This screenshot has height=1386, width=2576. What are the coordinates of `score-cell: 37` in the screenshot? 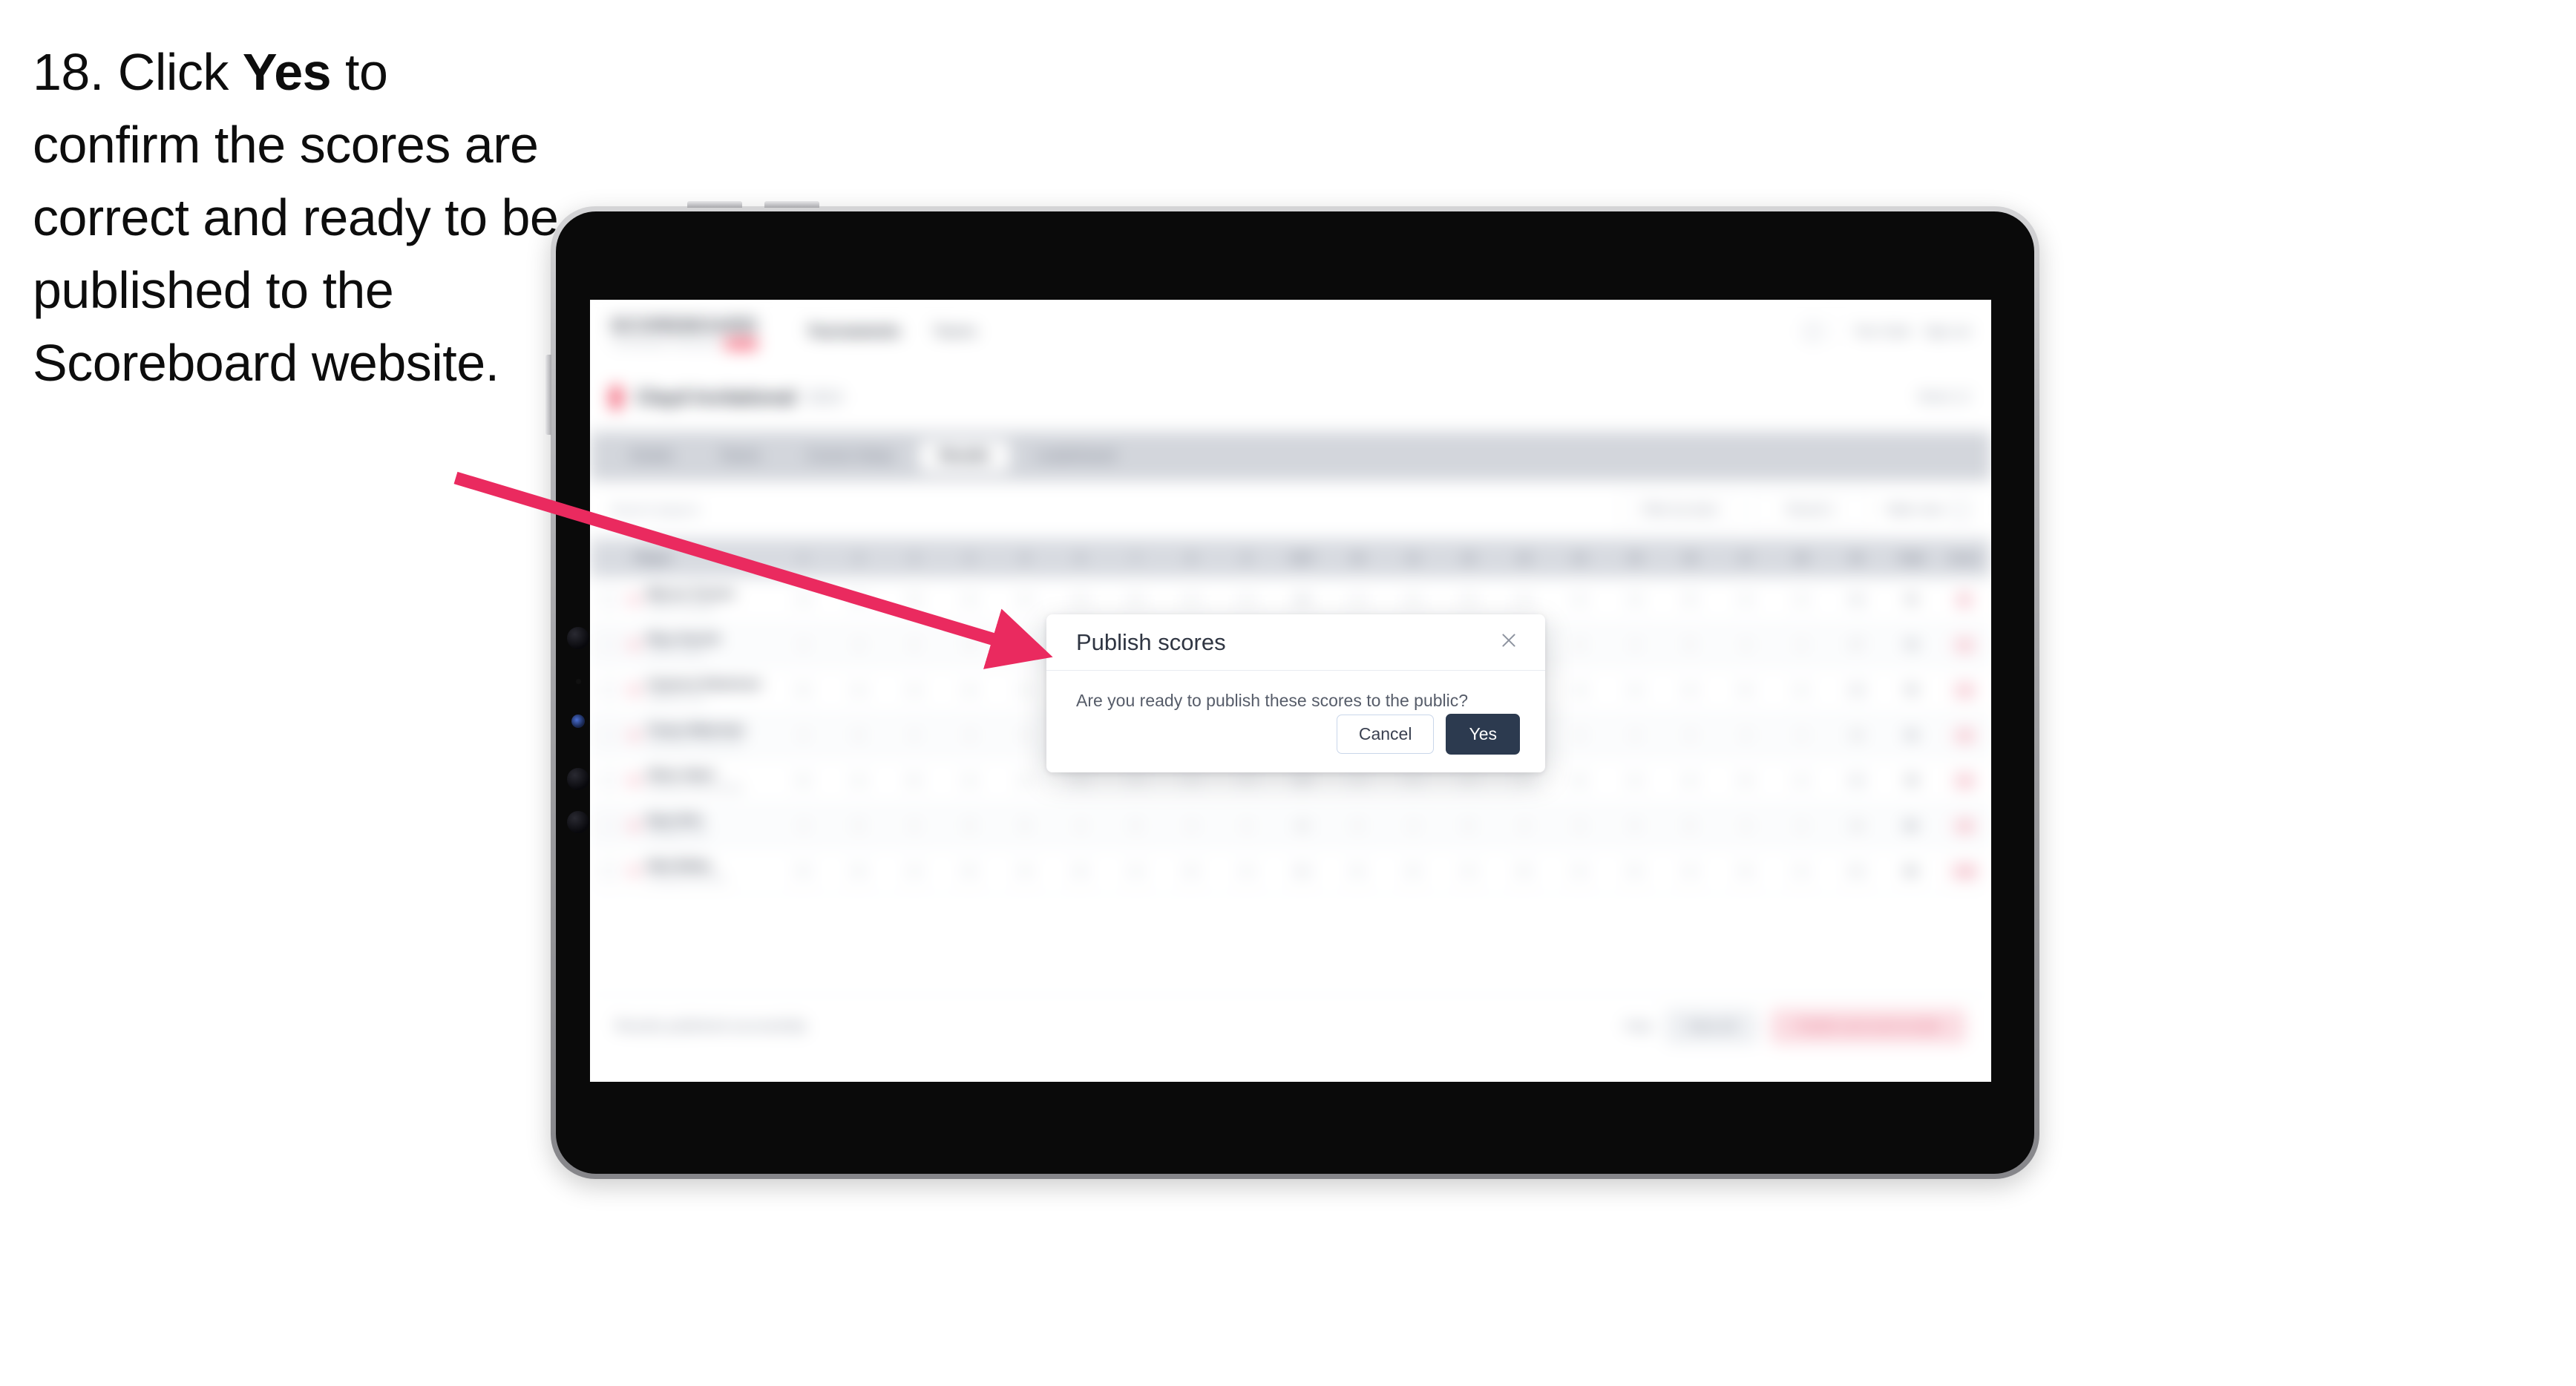 It's located at (1856, 644).